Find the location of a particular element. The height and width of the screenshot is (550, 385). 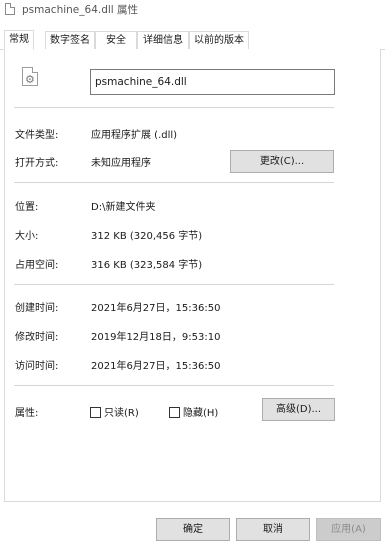

attributes-label: 属性: is located at coordinates (27, 413).